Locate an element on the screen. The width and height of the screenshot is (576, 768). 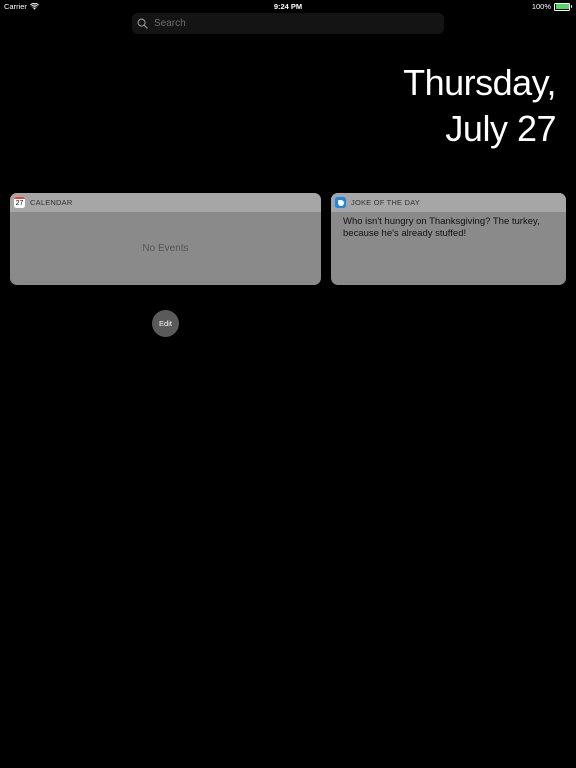
search-icon is located at coordinates (142, 23).